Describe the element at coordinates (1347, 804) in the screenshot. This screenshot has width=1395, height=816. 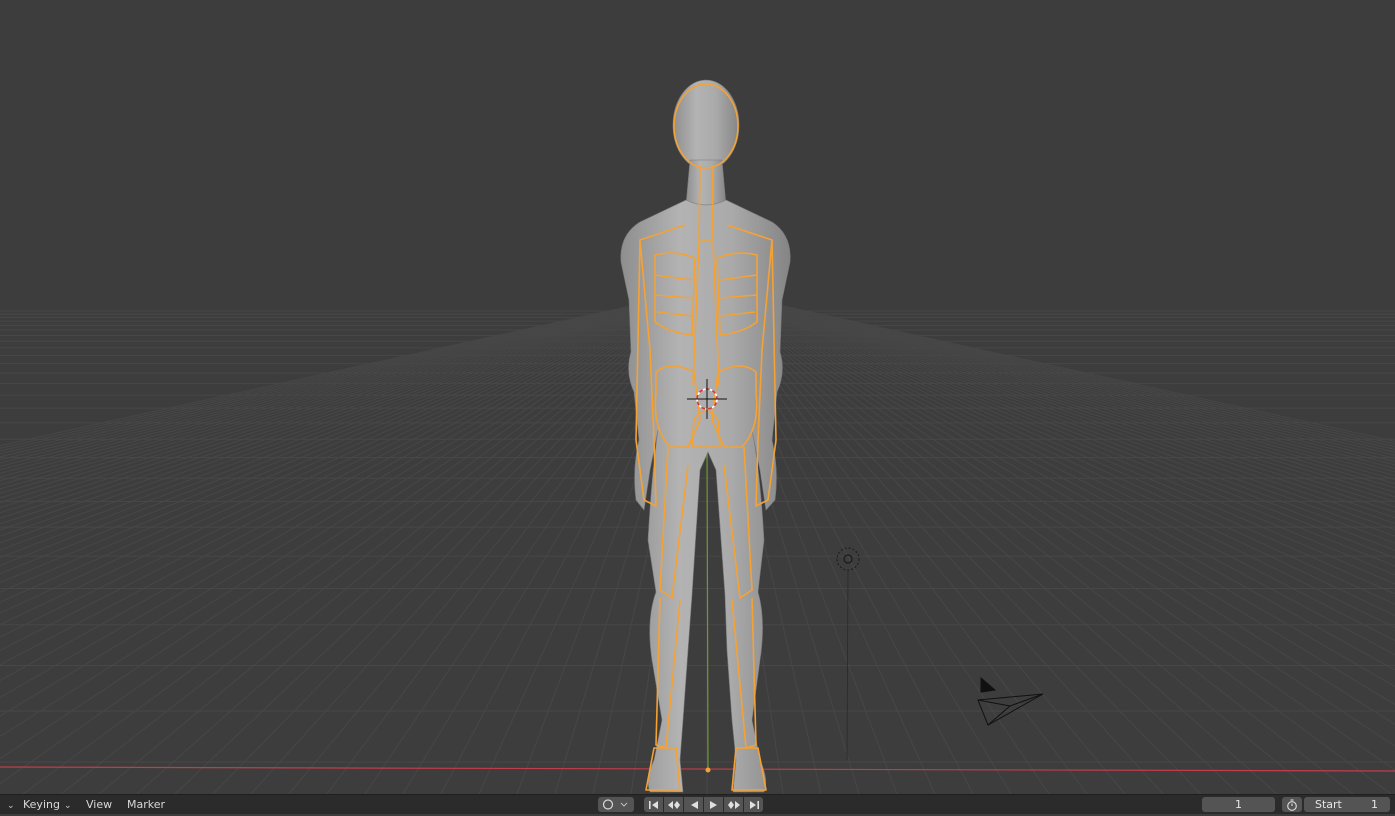
I see `start-frame-field: Start 1` at that location.